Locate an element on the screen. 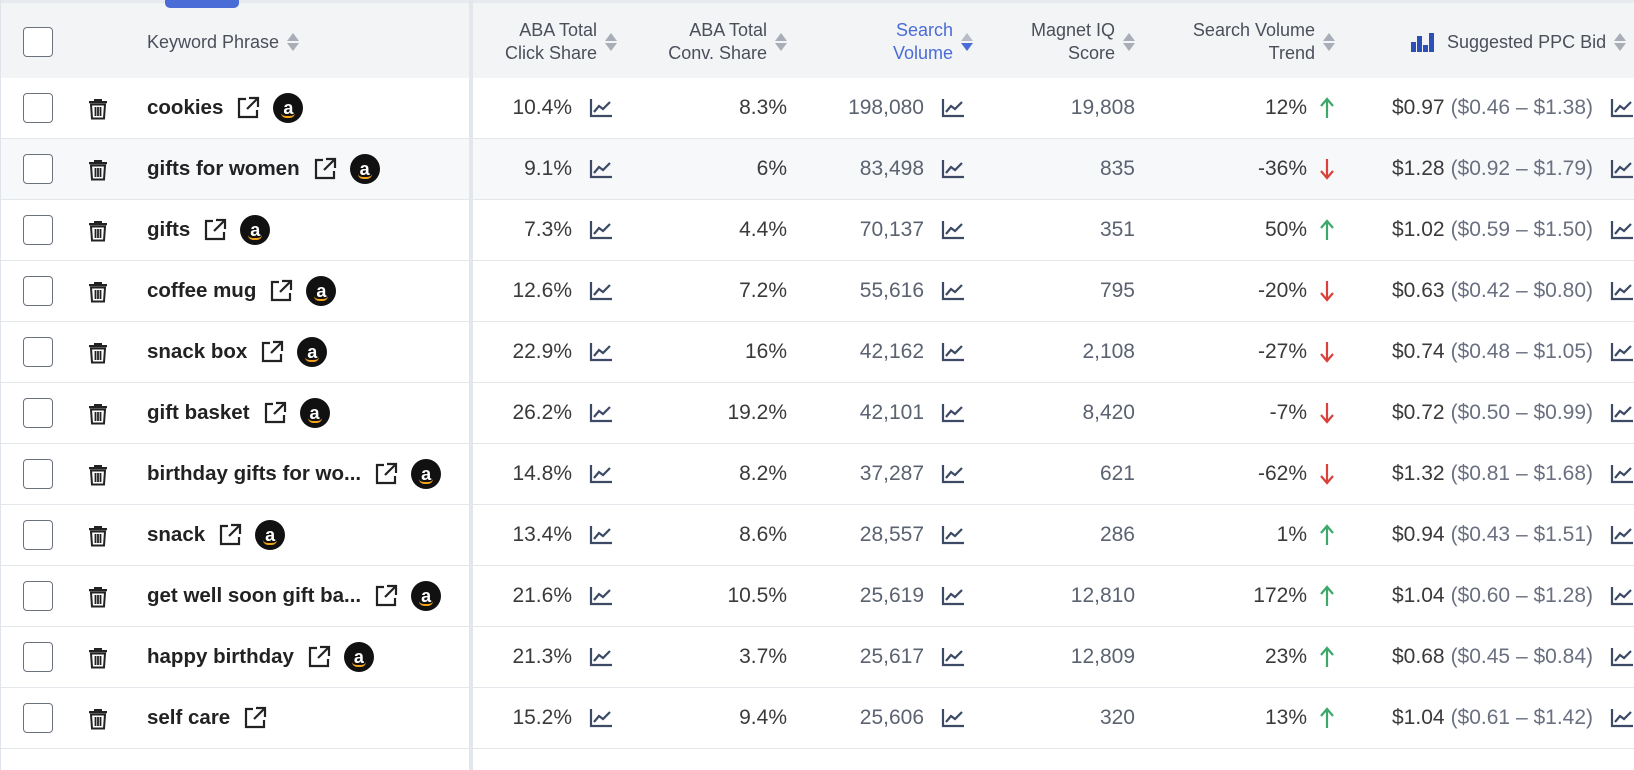 This screenshot has width=1634, height=770. keyword-phrase: gift basket is located at coordinates (198, 413).